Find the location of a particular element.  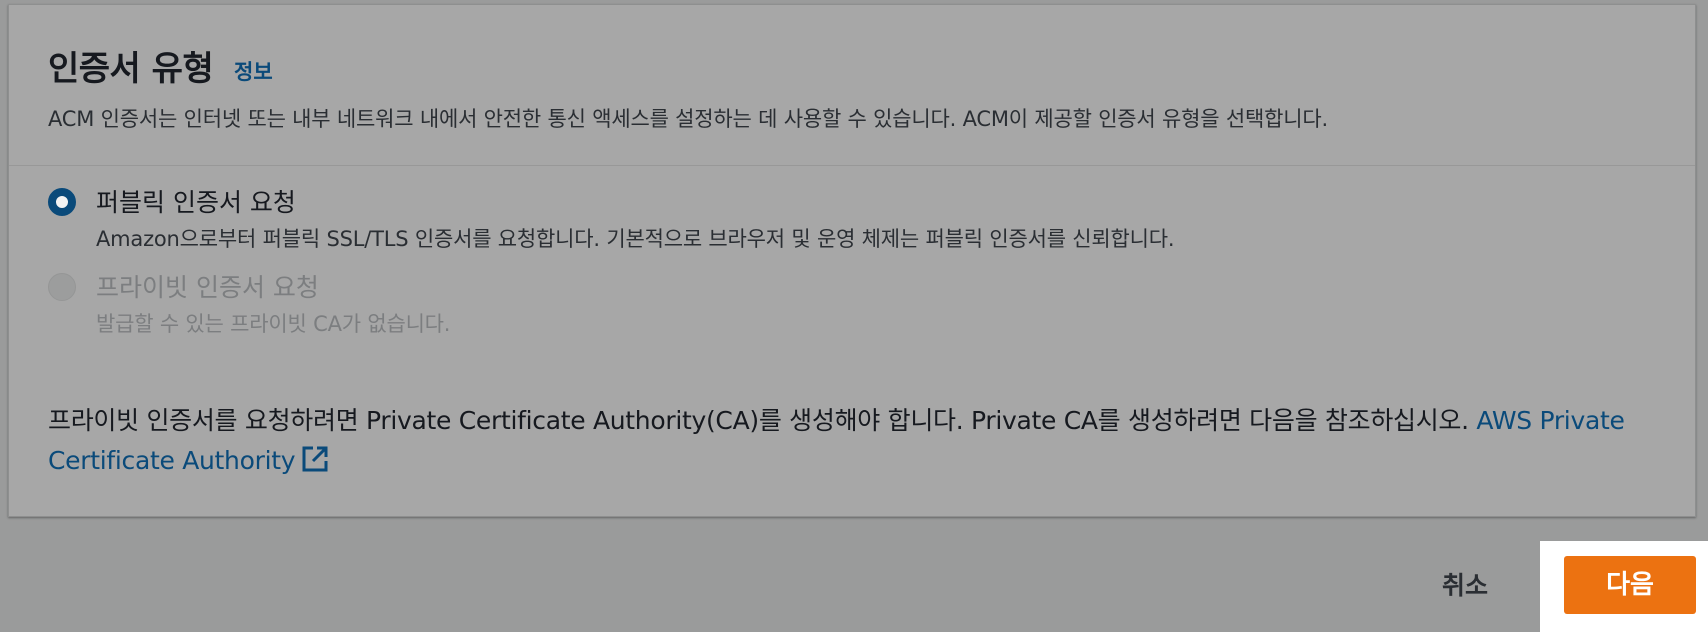

radio-button-public is located at coordinates (62, 202).